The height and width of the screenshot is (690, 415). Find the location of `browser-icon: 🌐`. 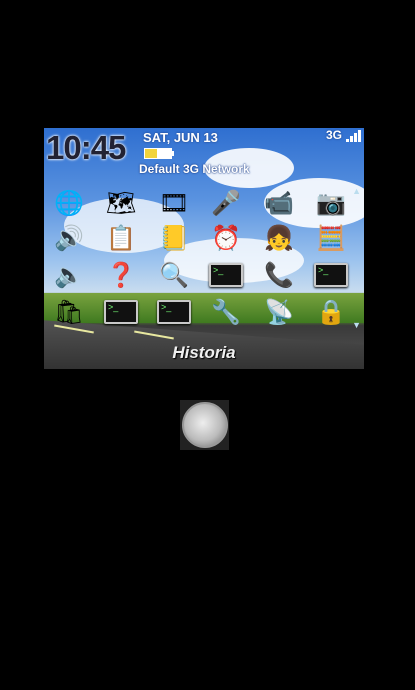

browser-icon: 🌐 is located at coordinates (69, 203).